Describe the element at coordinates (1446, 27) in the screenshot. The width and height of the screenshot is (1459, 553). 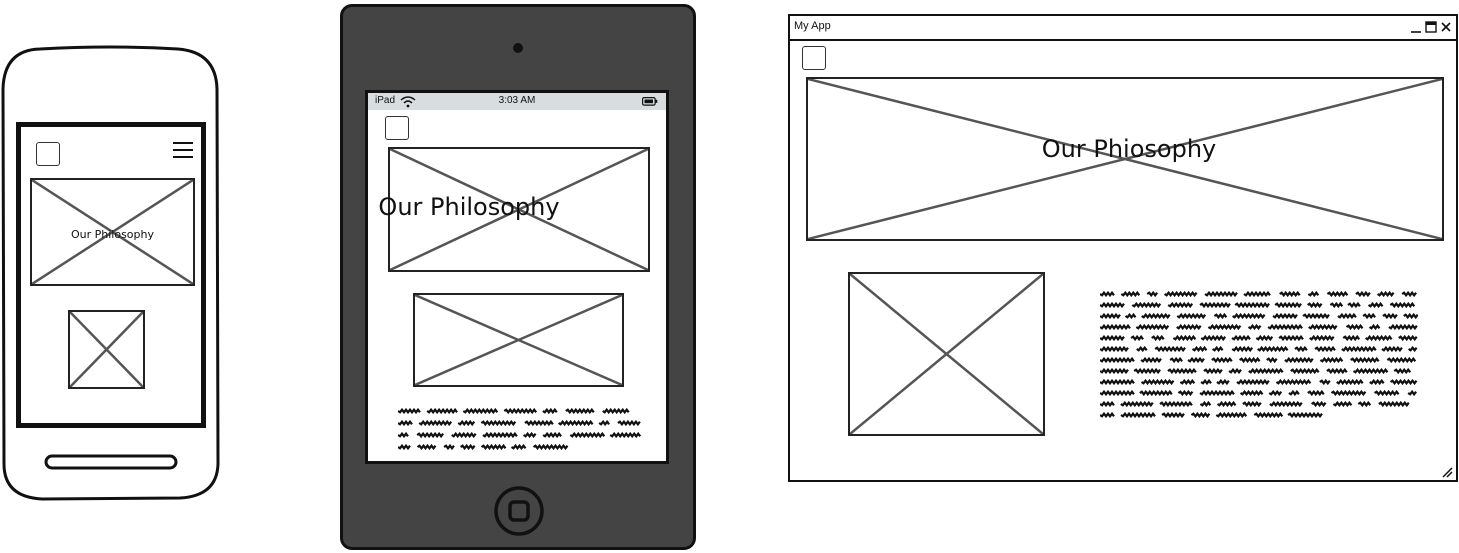
I see `close-icon` at that location.